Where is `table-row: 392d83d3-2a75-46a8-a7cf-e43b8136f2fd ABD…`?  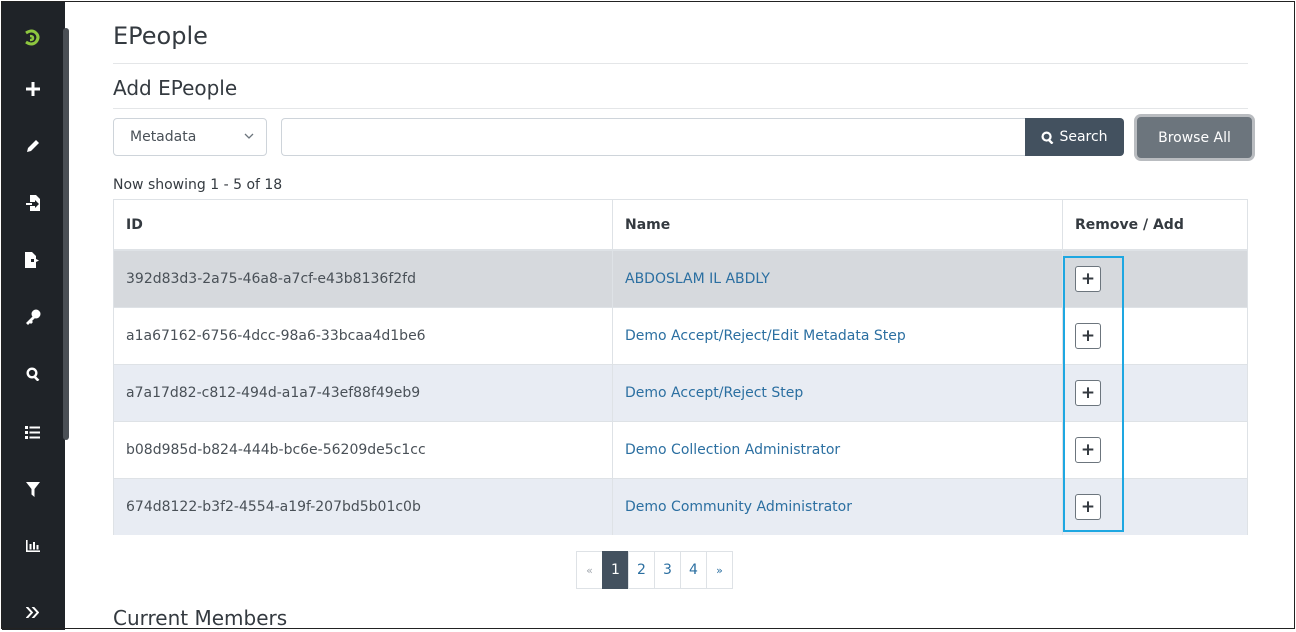 table-row: 392d83d3-2a75-46a8-a7cf-e43b8136f2fd ABD… is located at coordinates (680, 278).